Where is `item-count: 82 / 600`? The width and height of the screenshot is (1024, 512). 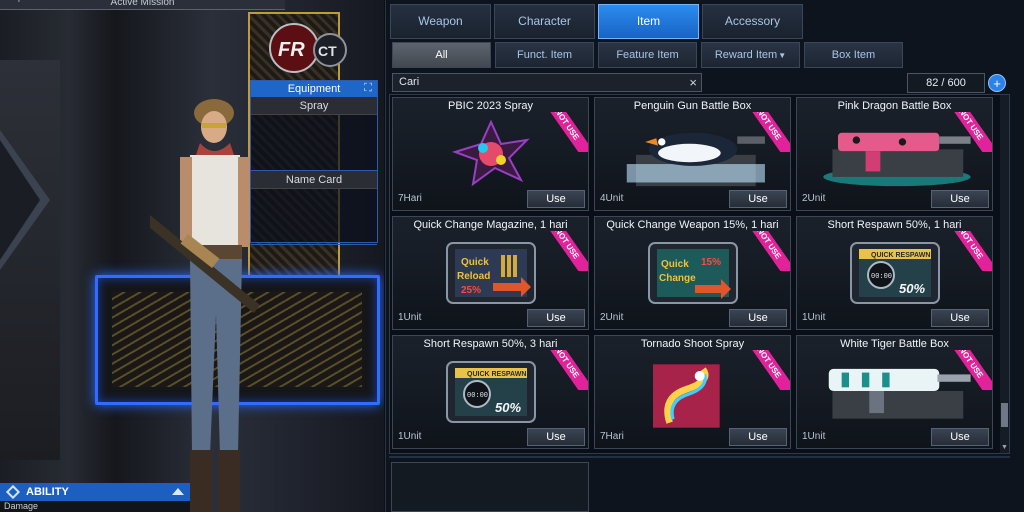 item-count: 82 / 600 is located at coordinates (946, 83).